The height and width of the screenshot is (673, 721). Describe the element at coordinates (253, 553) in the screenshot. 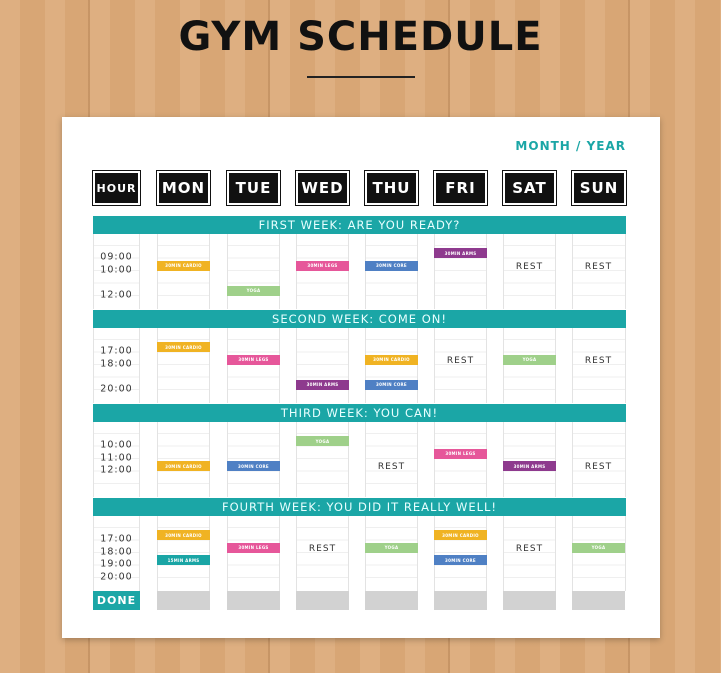

I see `week-4-tue-cell` at that location.